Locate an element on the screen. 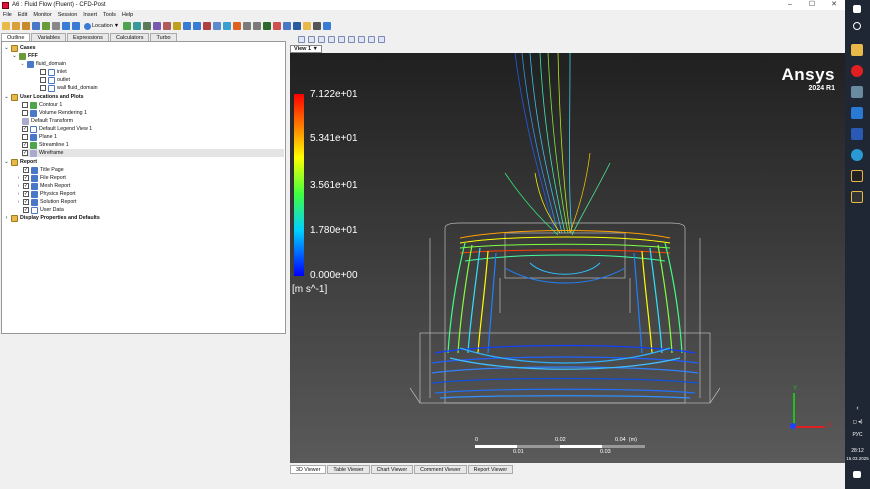 The width and height of the screenshot is (870, 489). tab-turbo: Turbo is located at coordinates (163, 37).